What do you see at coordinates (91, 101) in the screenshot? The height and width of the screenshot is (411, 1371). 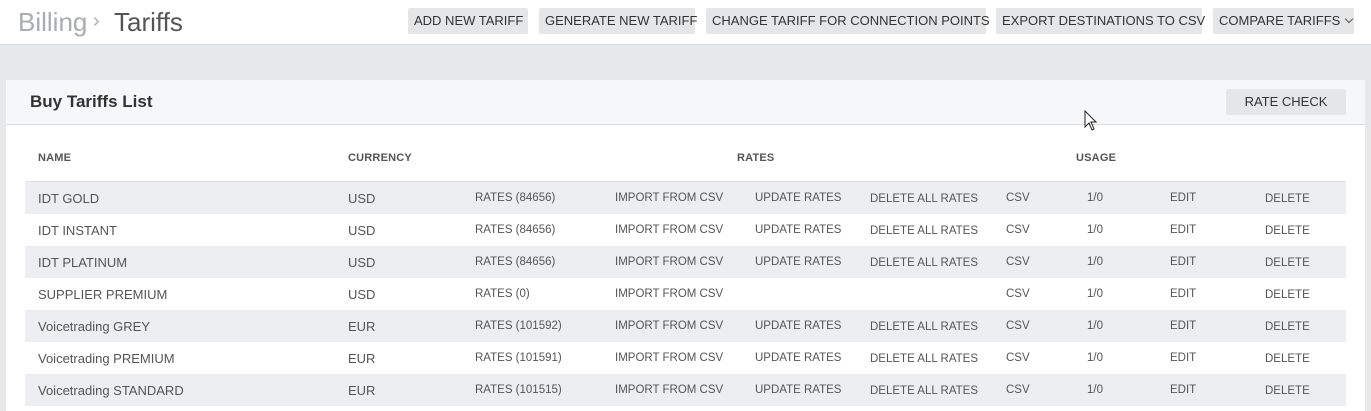 I see `panel-title: Buy Tariffs List` at bounding box center [91, 101].